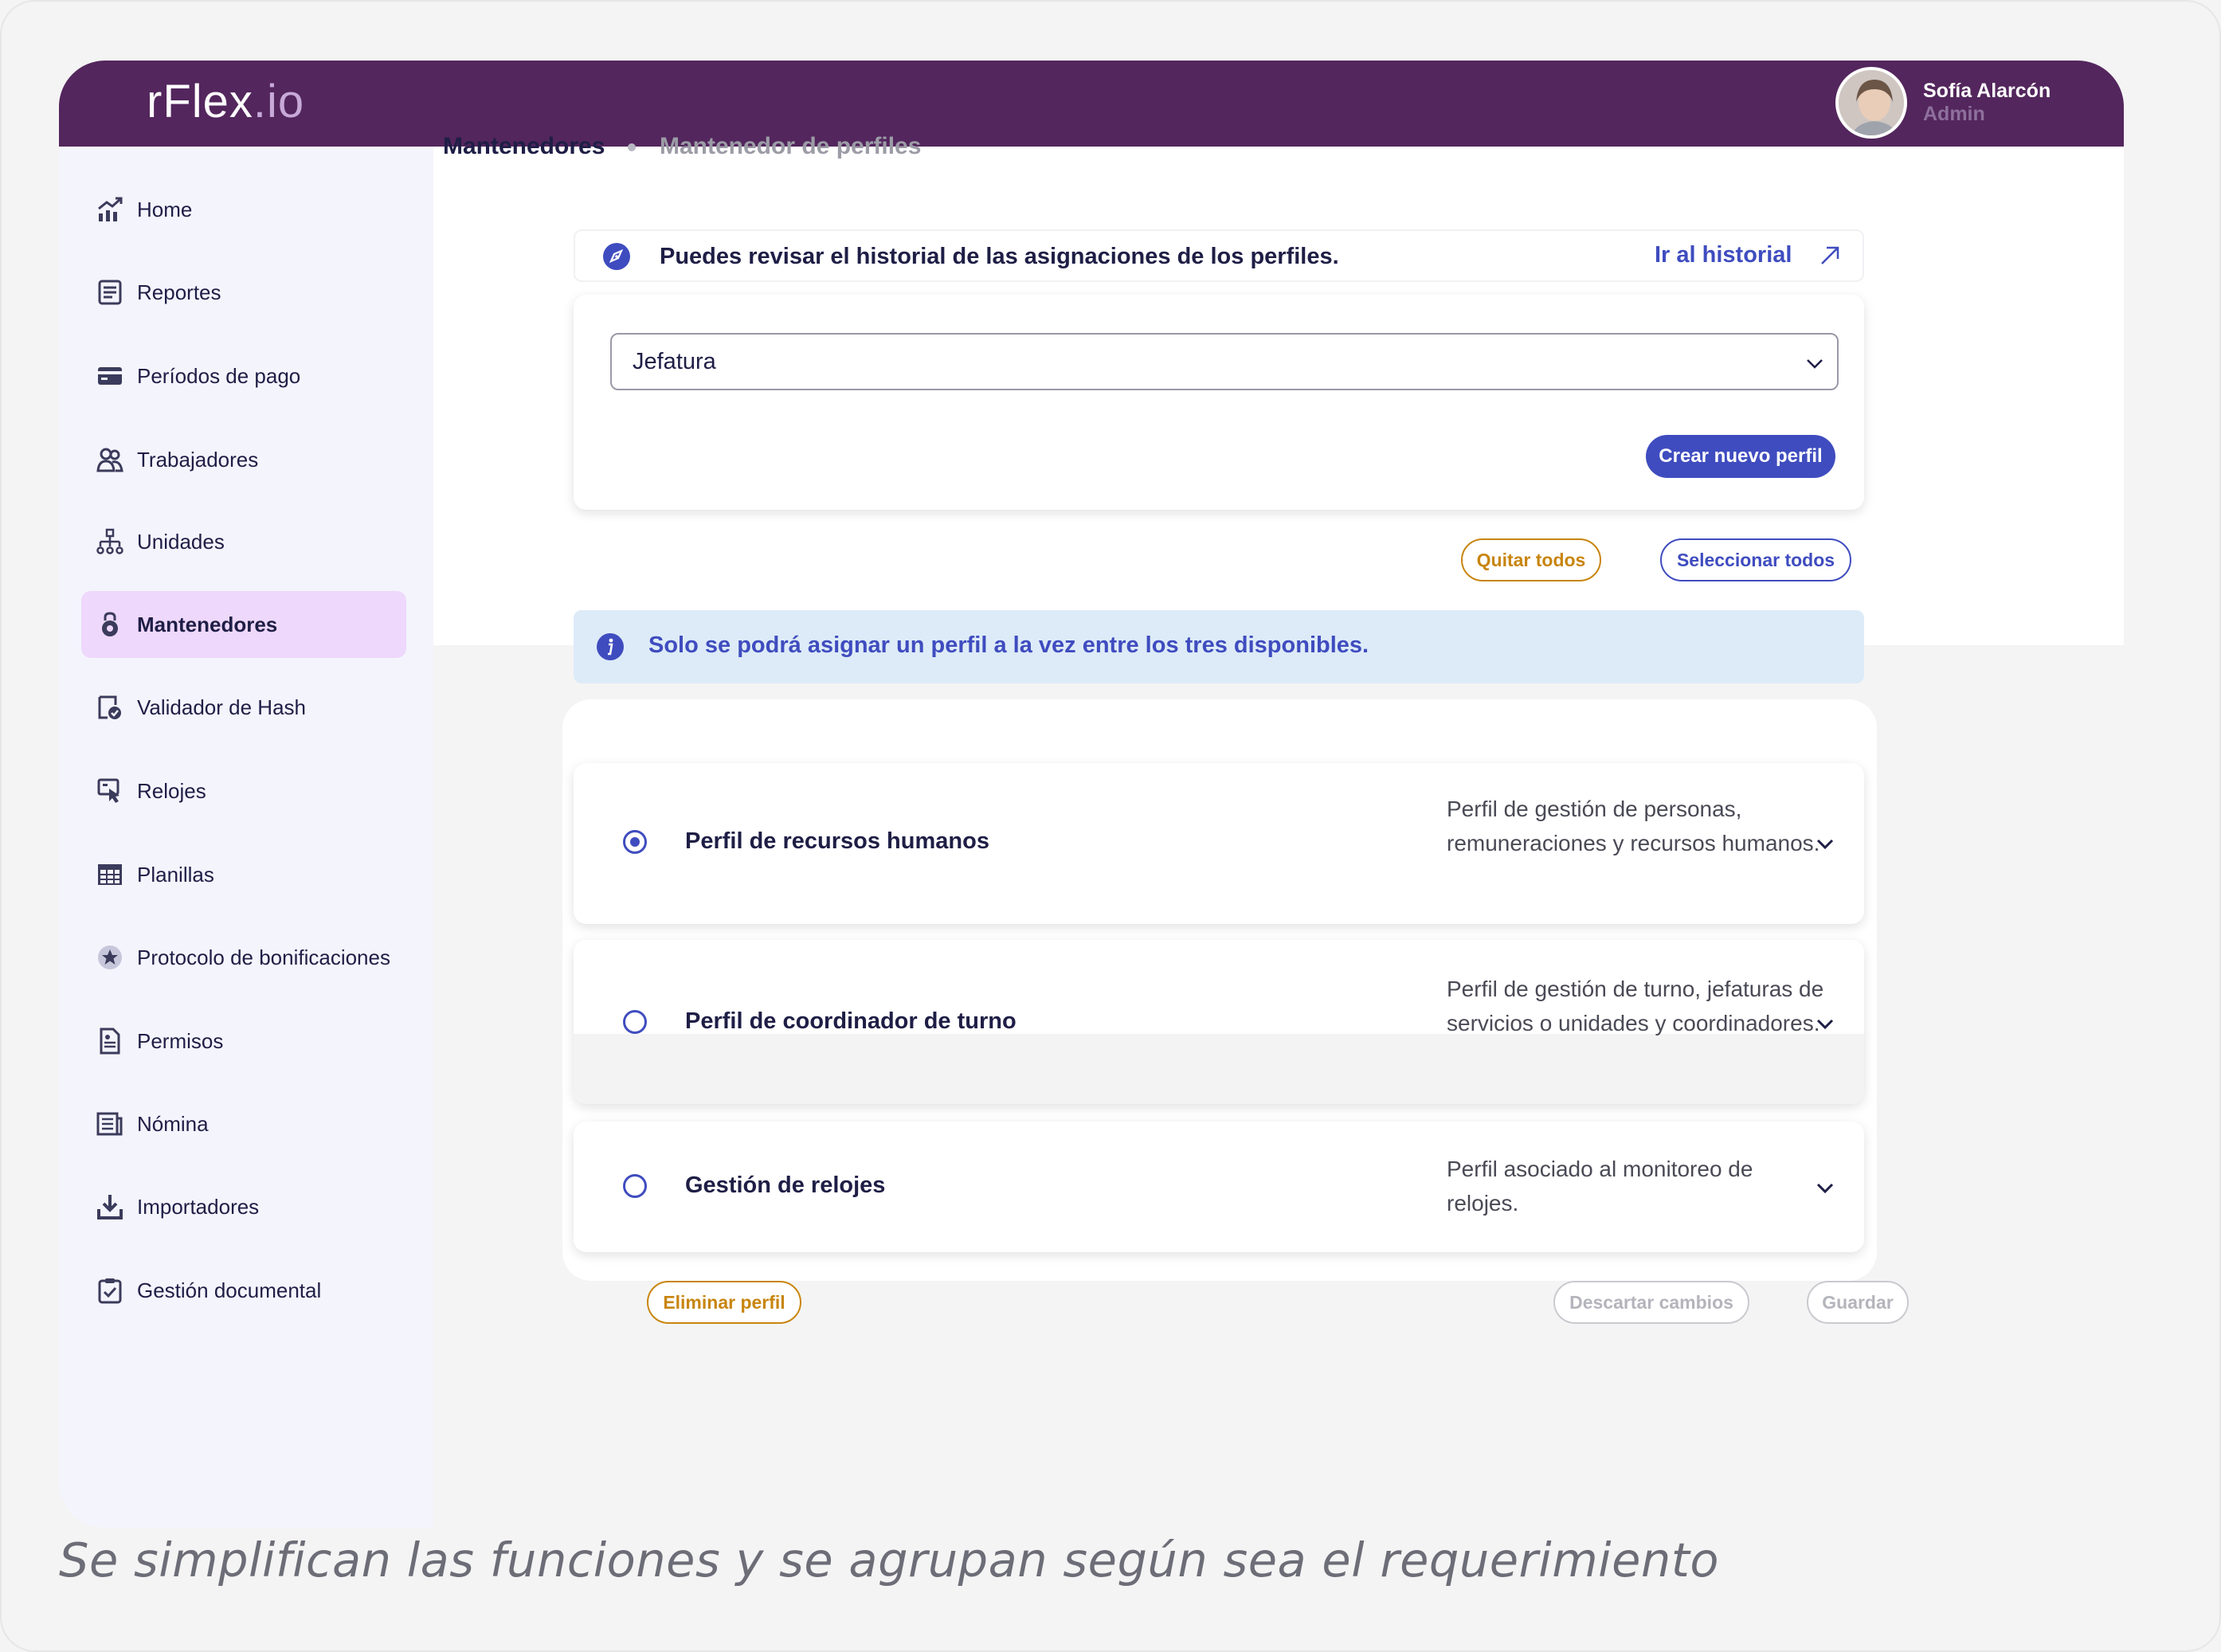 The width and height of the screenshot is (2221, 1652). Describe the element at coordinates (219, 376) in the screenshot. I see `sidebar-item-label: Períodos de pago` at that location.